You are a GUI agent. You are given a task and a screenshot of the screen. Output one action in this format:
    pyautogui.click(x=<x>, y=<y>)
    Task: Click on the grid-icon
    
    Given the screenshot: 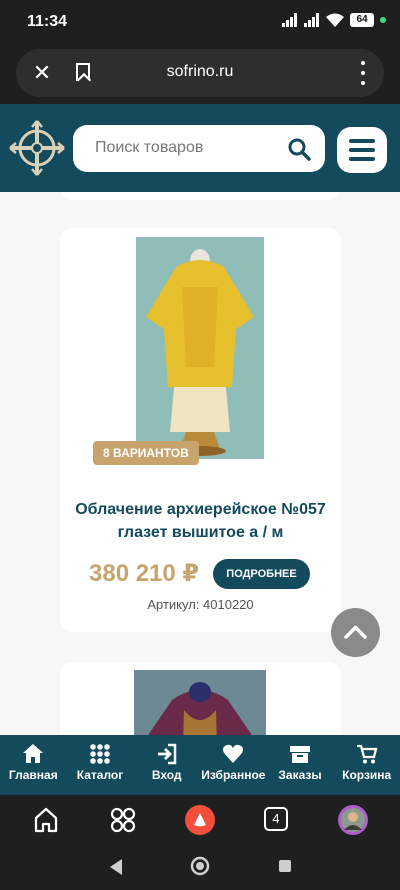 What is the action you would take?
    pyautogui.click(x=100, y=754)
    